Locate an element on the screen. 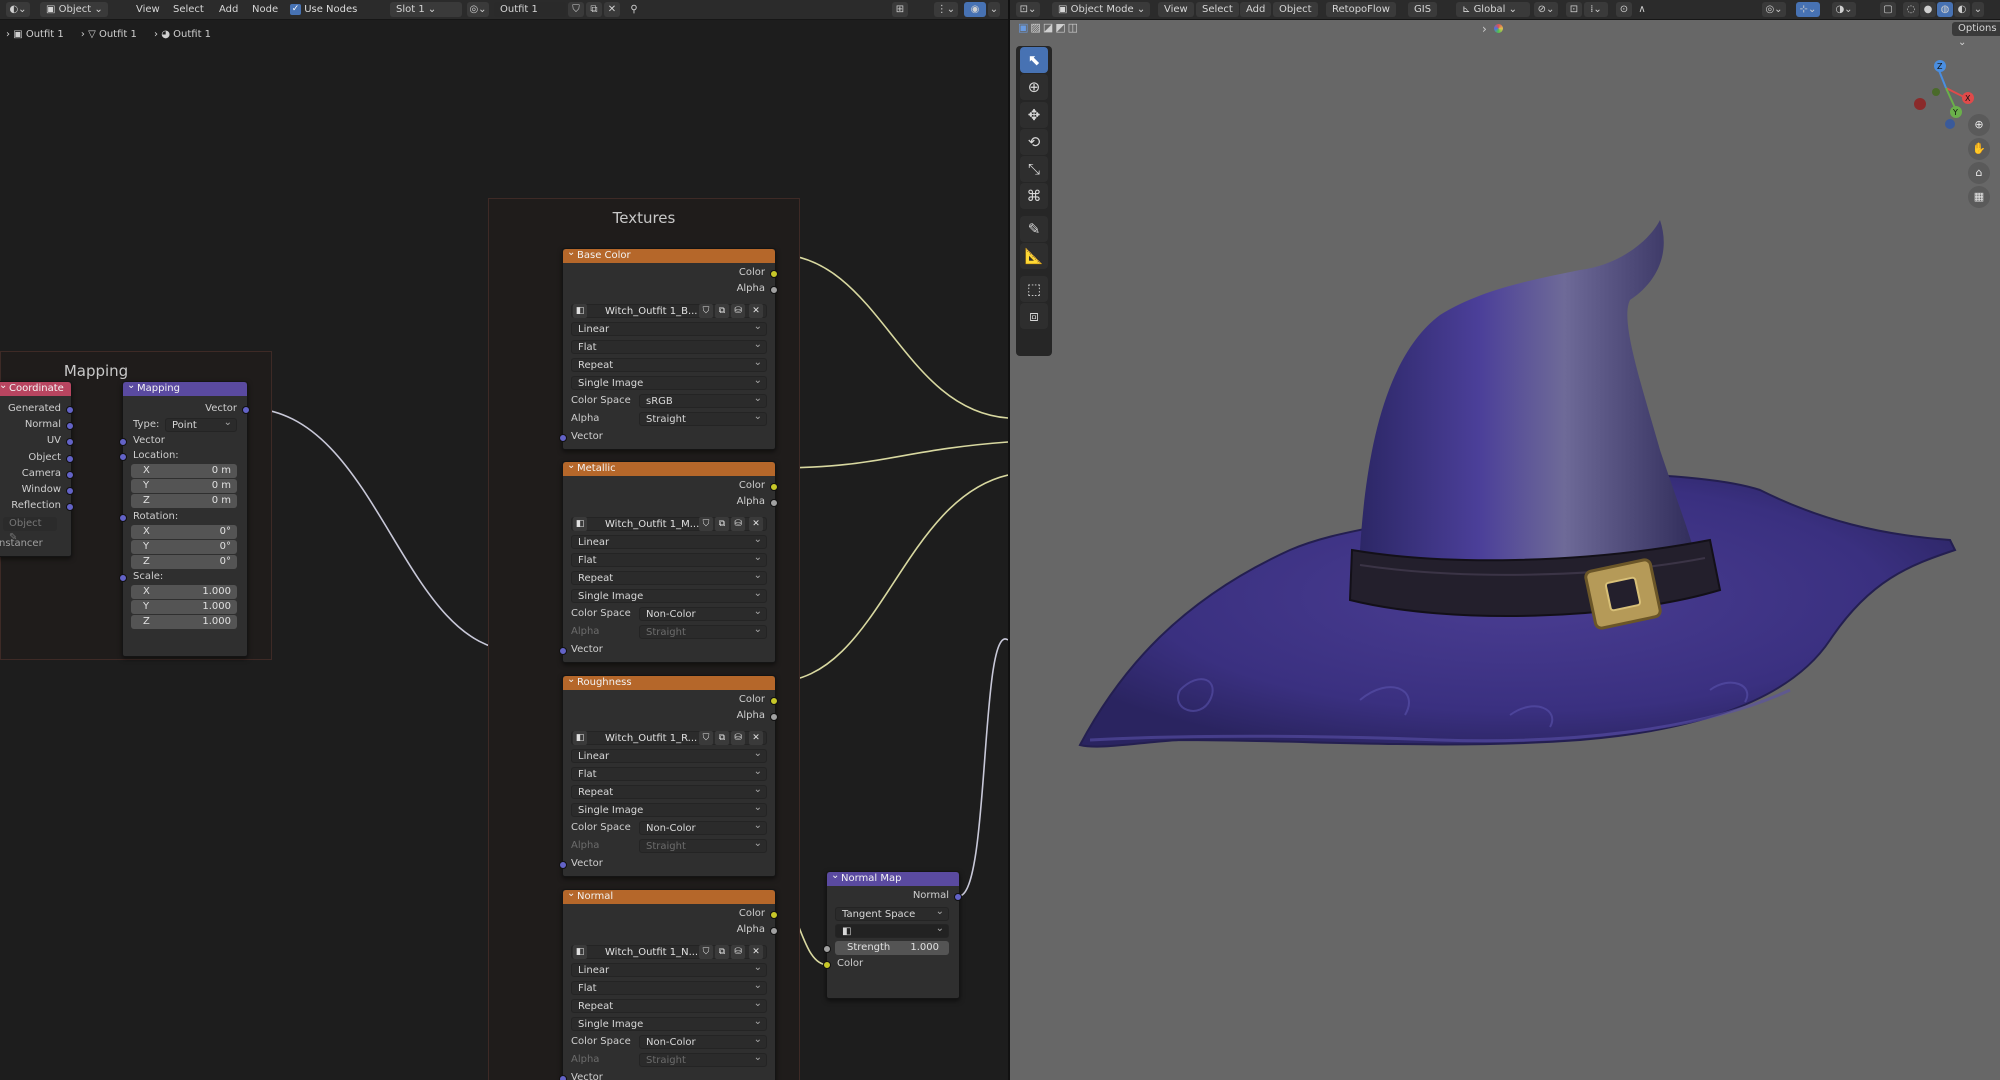 This screenshot has height=1080, width=2000. rotation-x-field: X 0° is located at coordinates (184, 532).